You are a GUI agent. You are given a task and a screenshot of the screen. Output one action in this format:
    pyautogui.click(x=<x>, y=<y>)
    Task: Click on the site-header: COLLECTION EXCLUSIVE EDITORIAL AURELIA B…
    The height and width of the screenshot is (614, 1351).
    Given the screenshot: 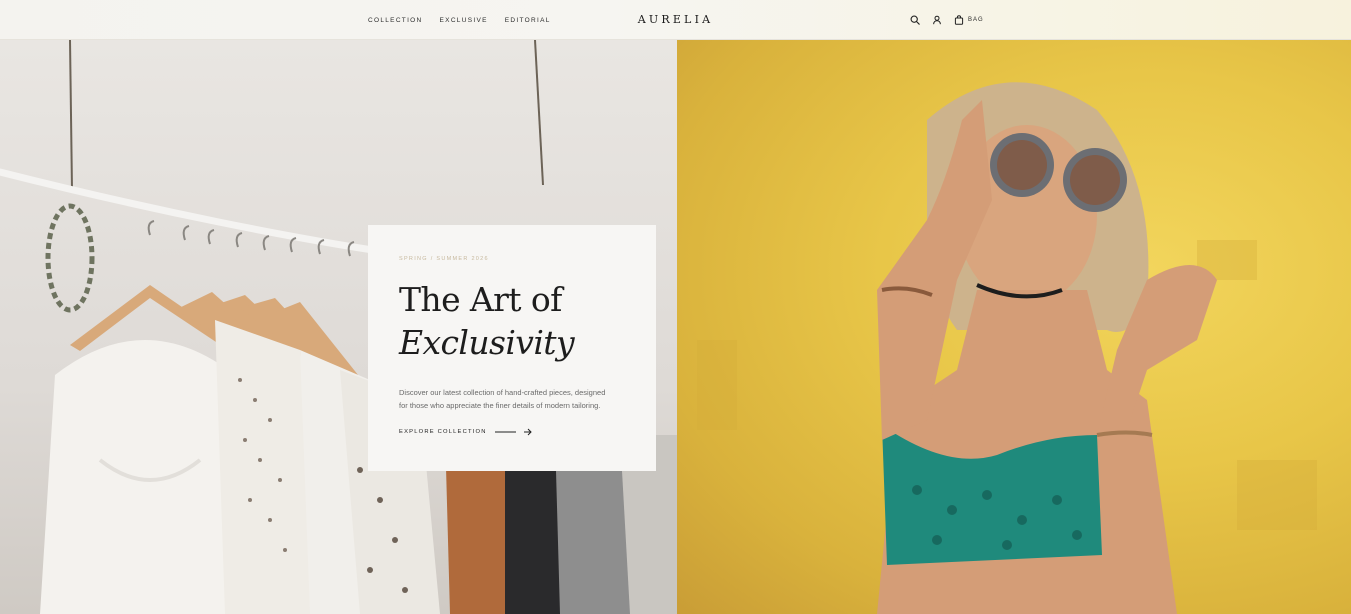 What is the action you would take?
    pyautogui.click(x=675, y=20)
    